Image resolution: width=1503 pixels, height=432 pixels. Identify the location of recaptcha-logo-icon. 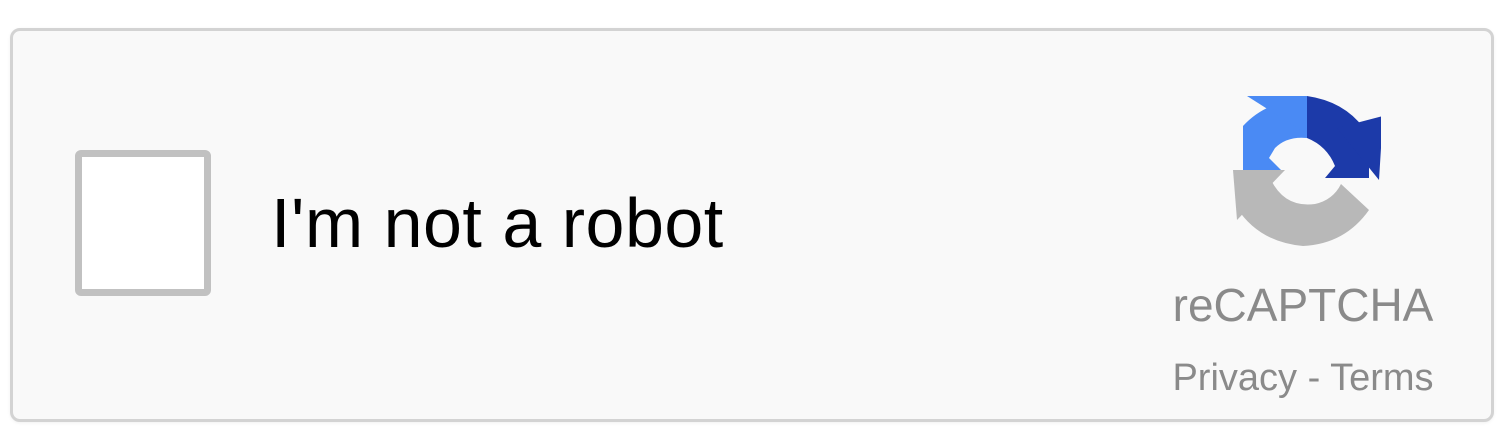
(1307, 171).